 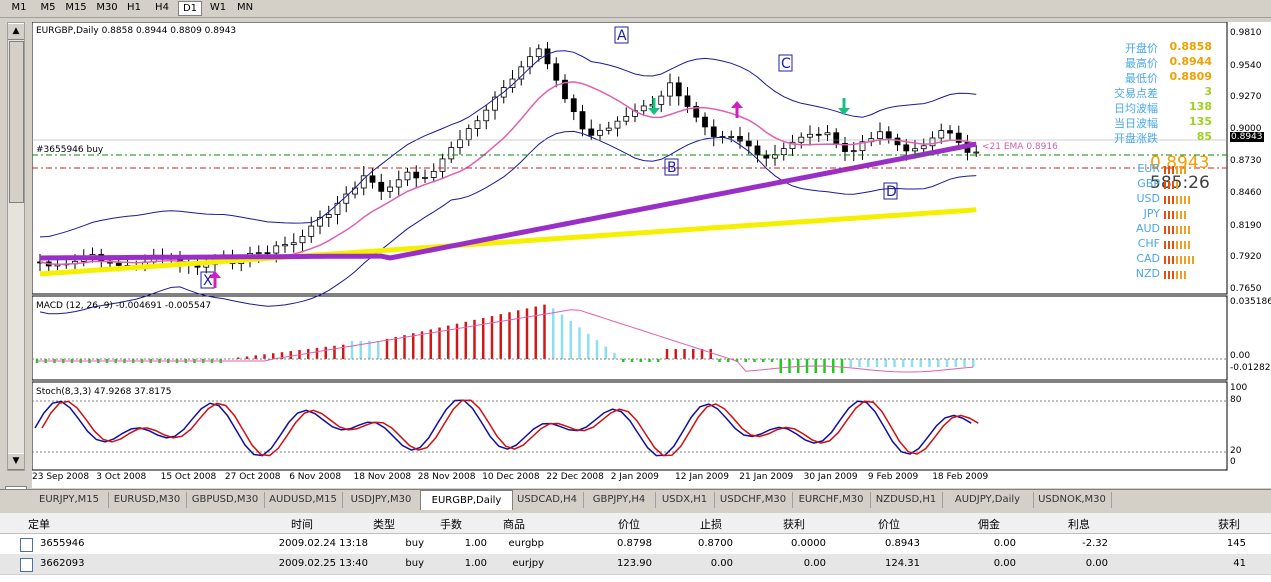 I want to click on info-value: 0.8858, so click(x=1190, y=46).